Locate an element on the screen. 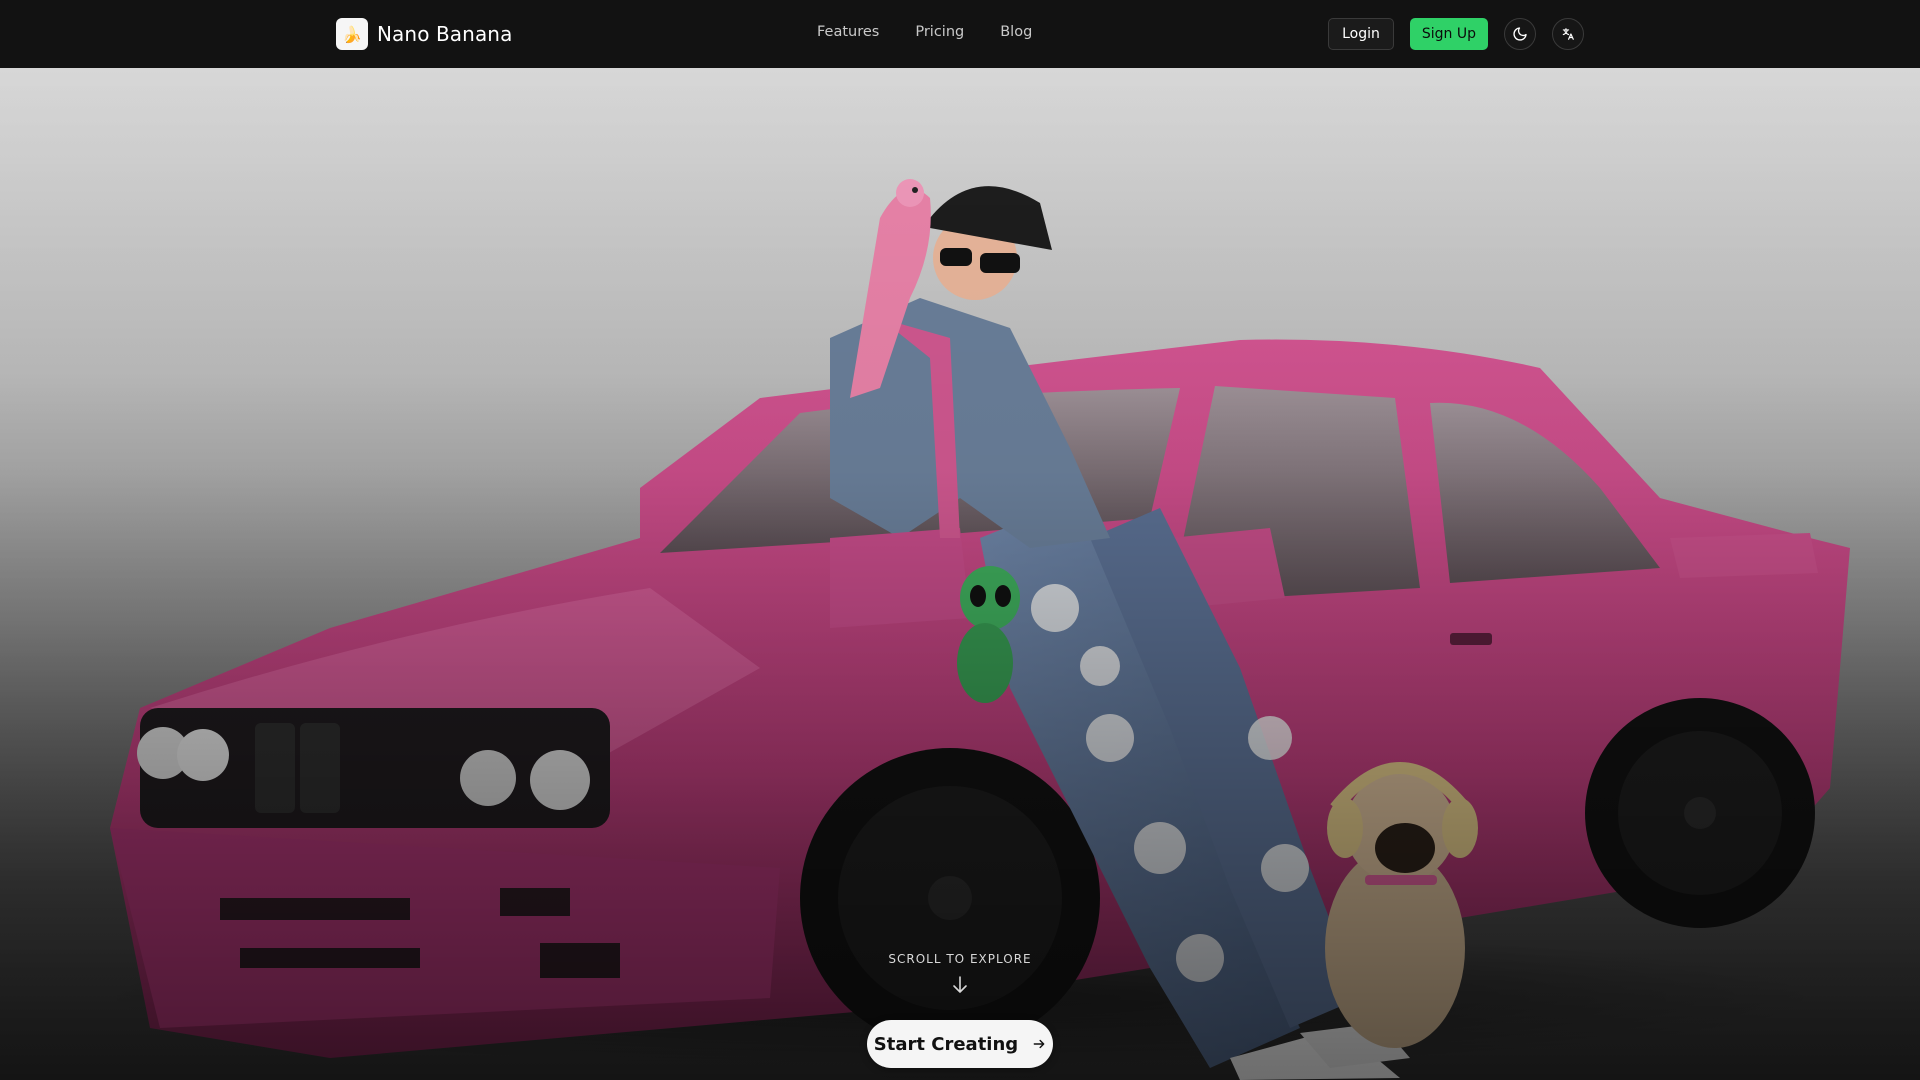  nav-actions: Login Sign Up is located at coordinates (1456, 34).